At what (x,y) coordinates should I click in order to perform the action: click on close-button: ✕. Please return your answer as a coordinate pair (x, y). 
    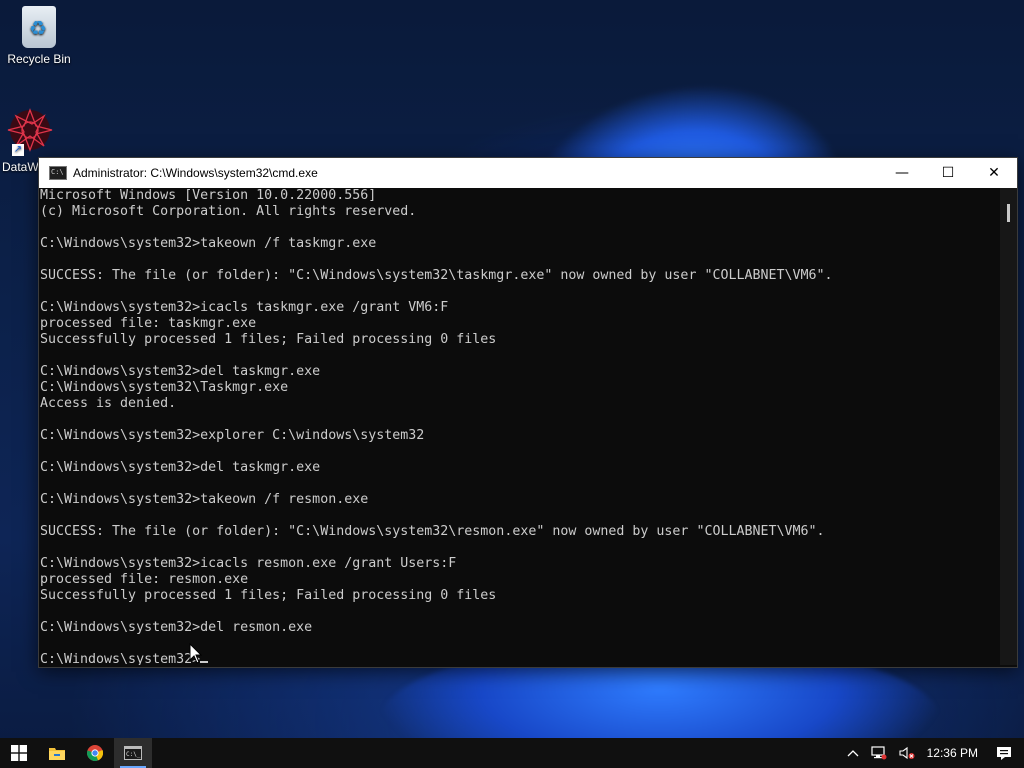
    Looking at the image, I should click on (994, 173).